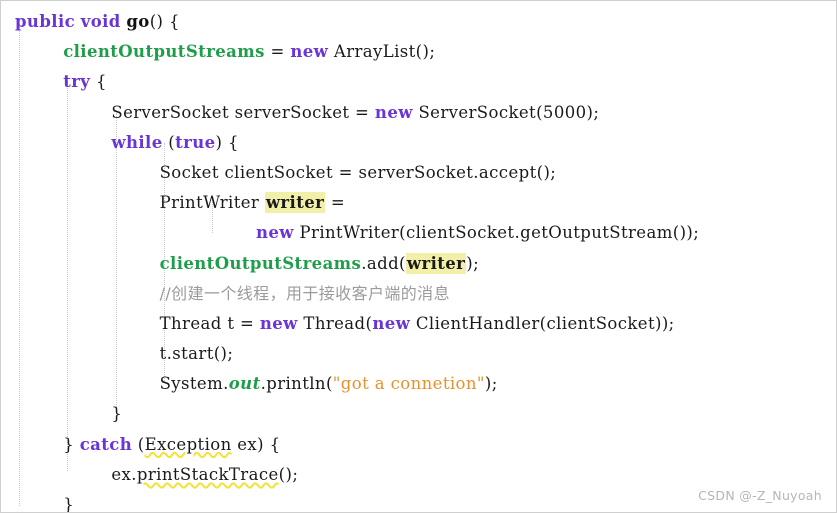 The image size is (837, 513). Describe the element at coordinates (477, 112) in the screenshot. I see `code-token: ServerSocket(` at that location.